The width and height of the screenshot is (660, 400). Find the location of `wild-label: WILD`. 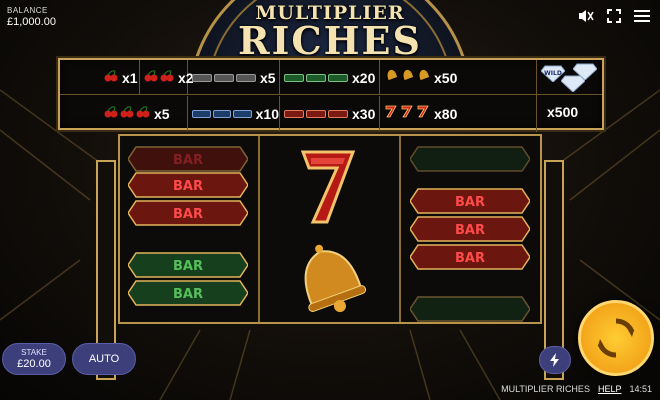

wild-label: WILD is located at coordinates (553, 73).